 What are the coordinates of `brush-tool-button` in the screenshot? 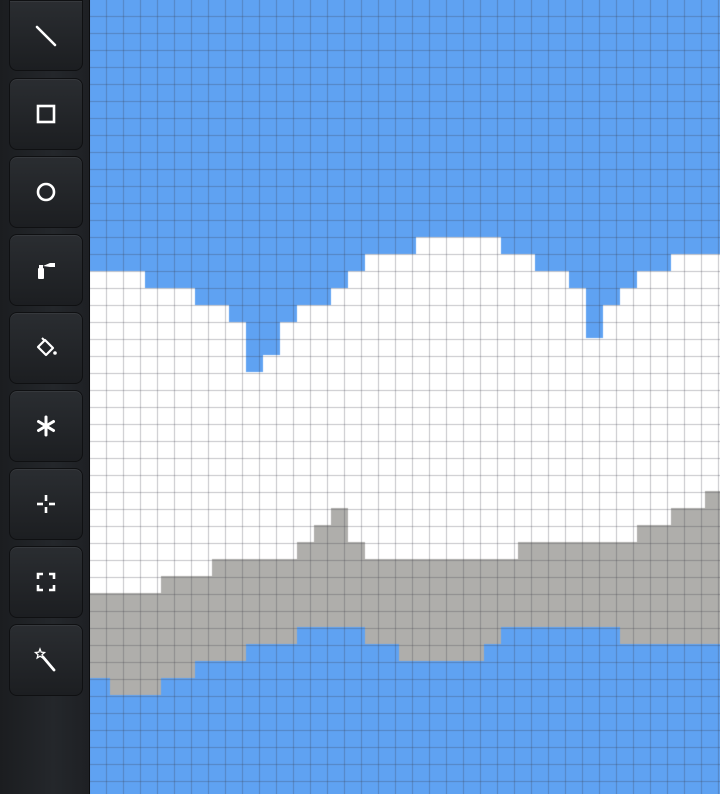 It's located at (46, 426).